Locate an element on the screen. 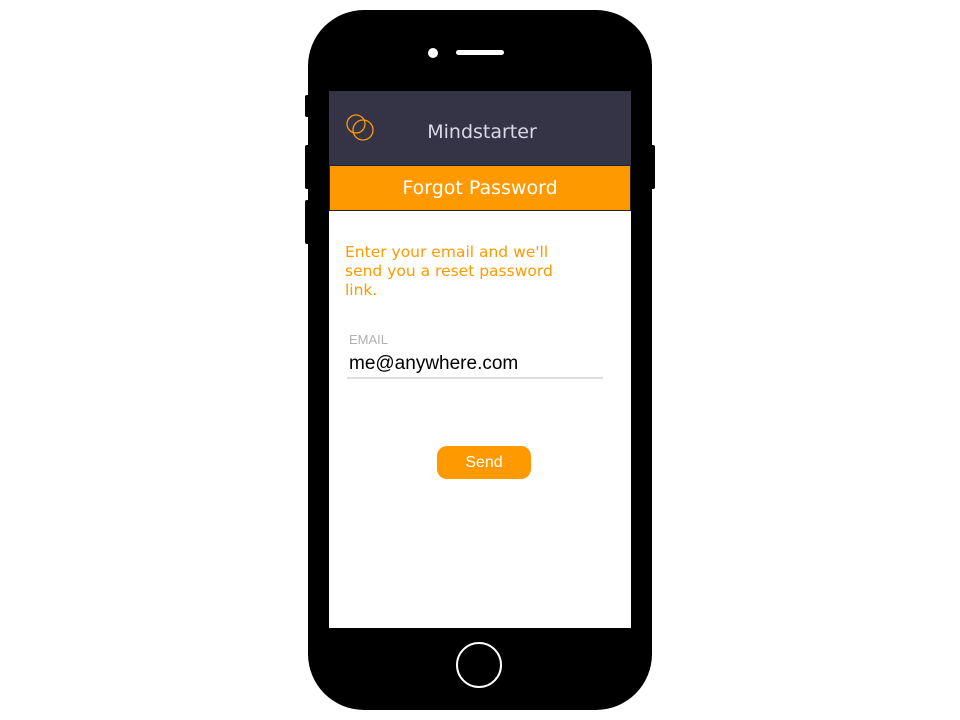 The image size is (960, 720). mute-switch is located at coordinates (307, 106).